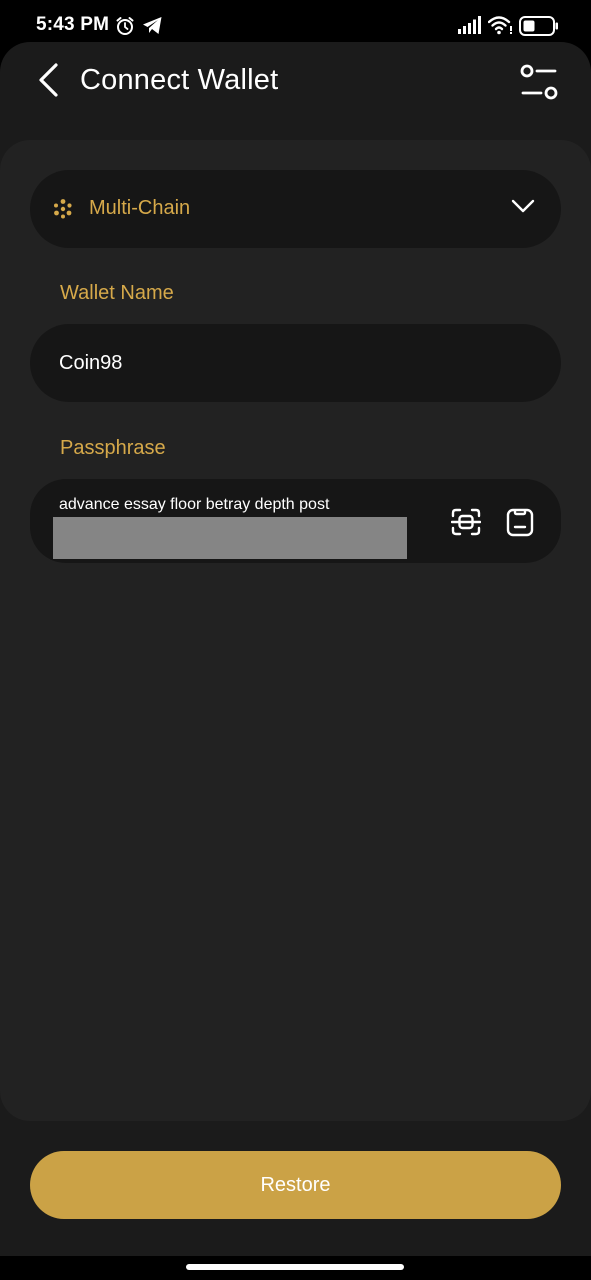 This screenshot has height=1280, width=591. I want to click on battery-icon, so click(539, 28).